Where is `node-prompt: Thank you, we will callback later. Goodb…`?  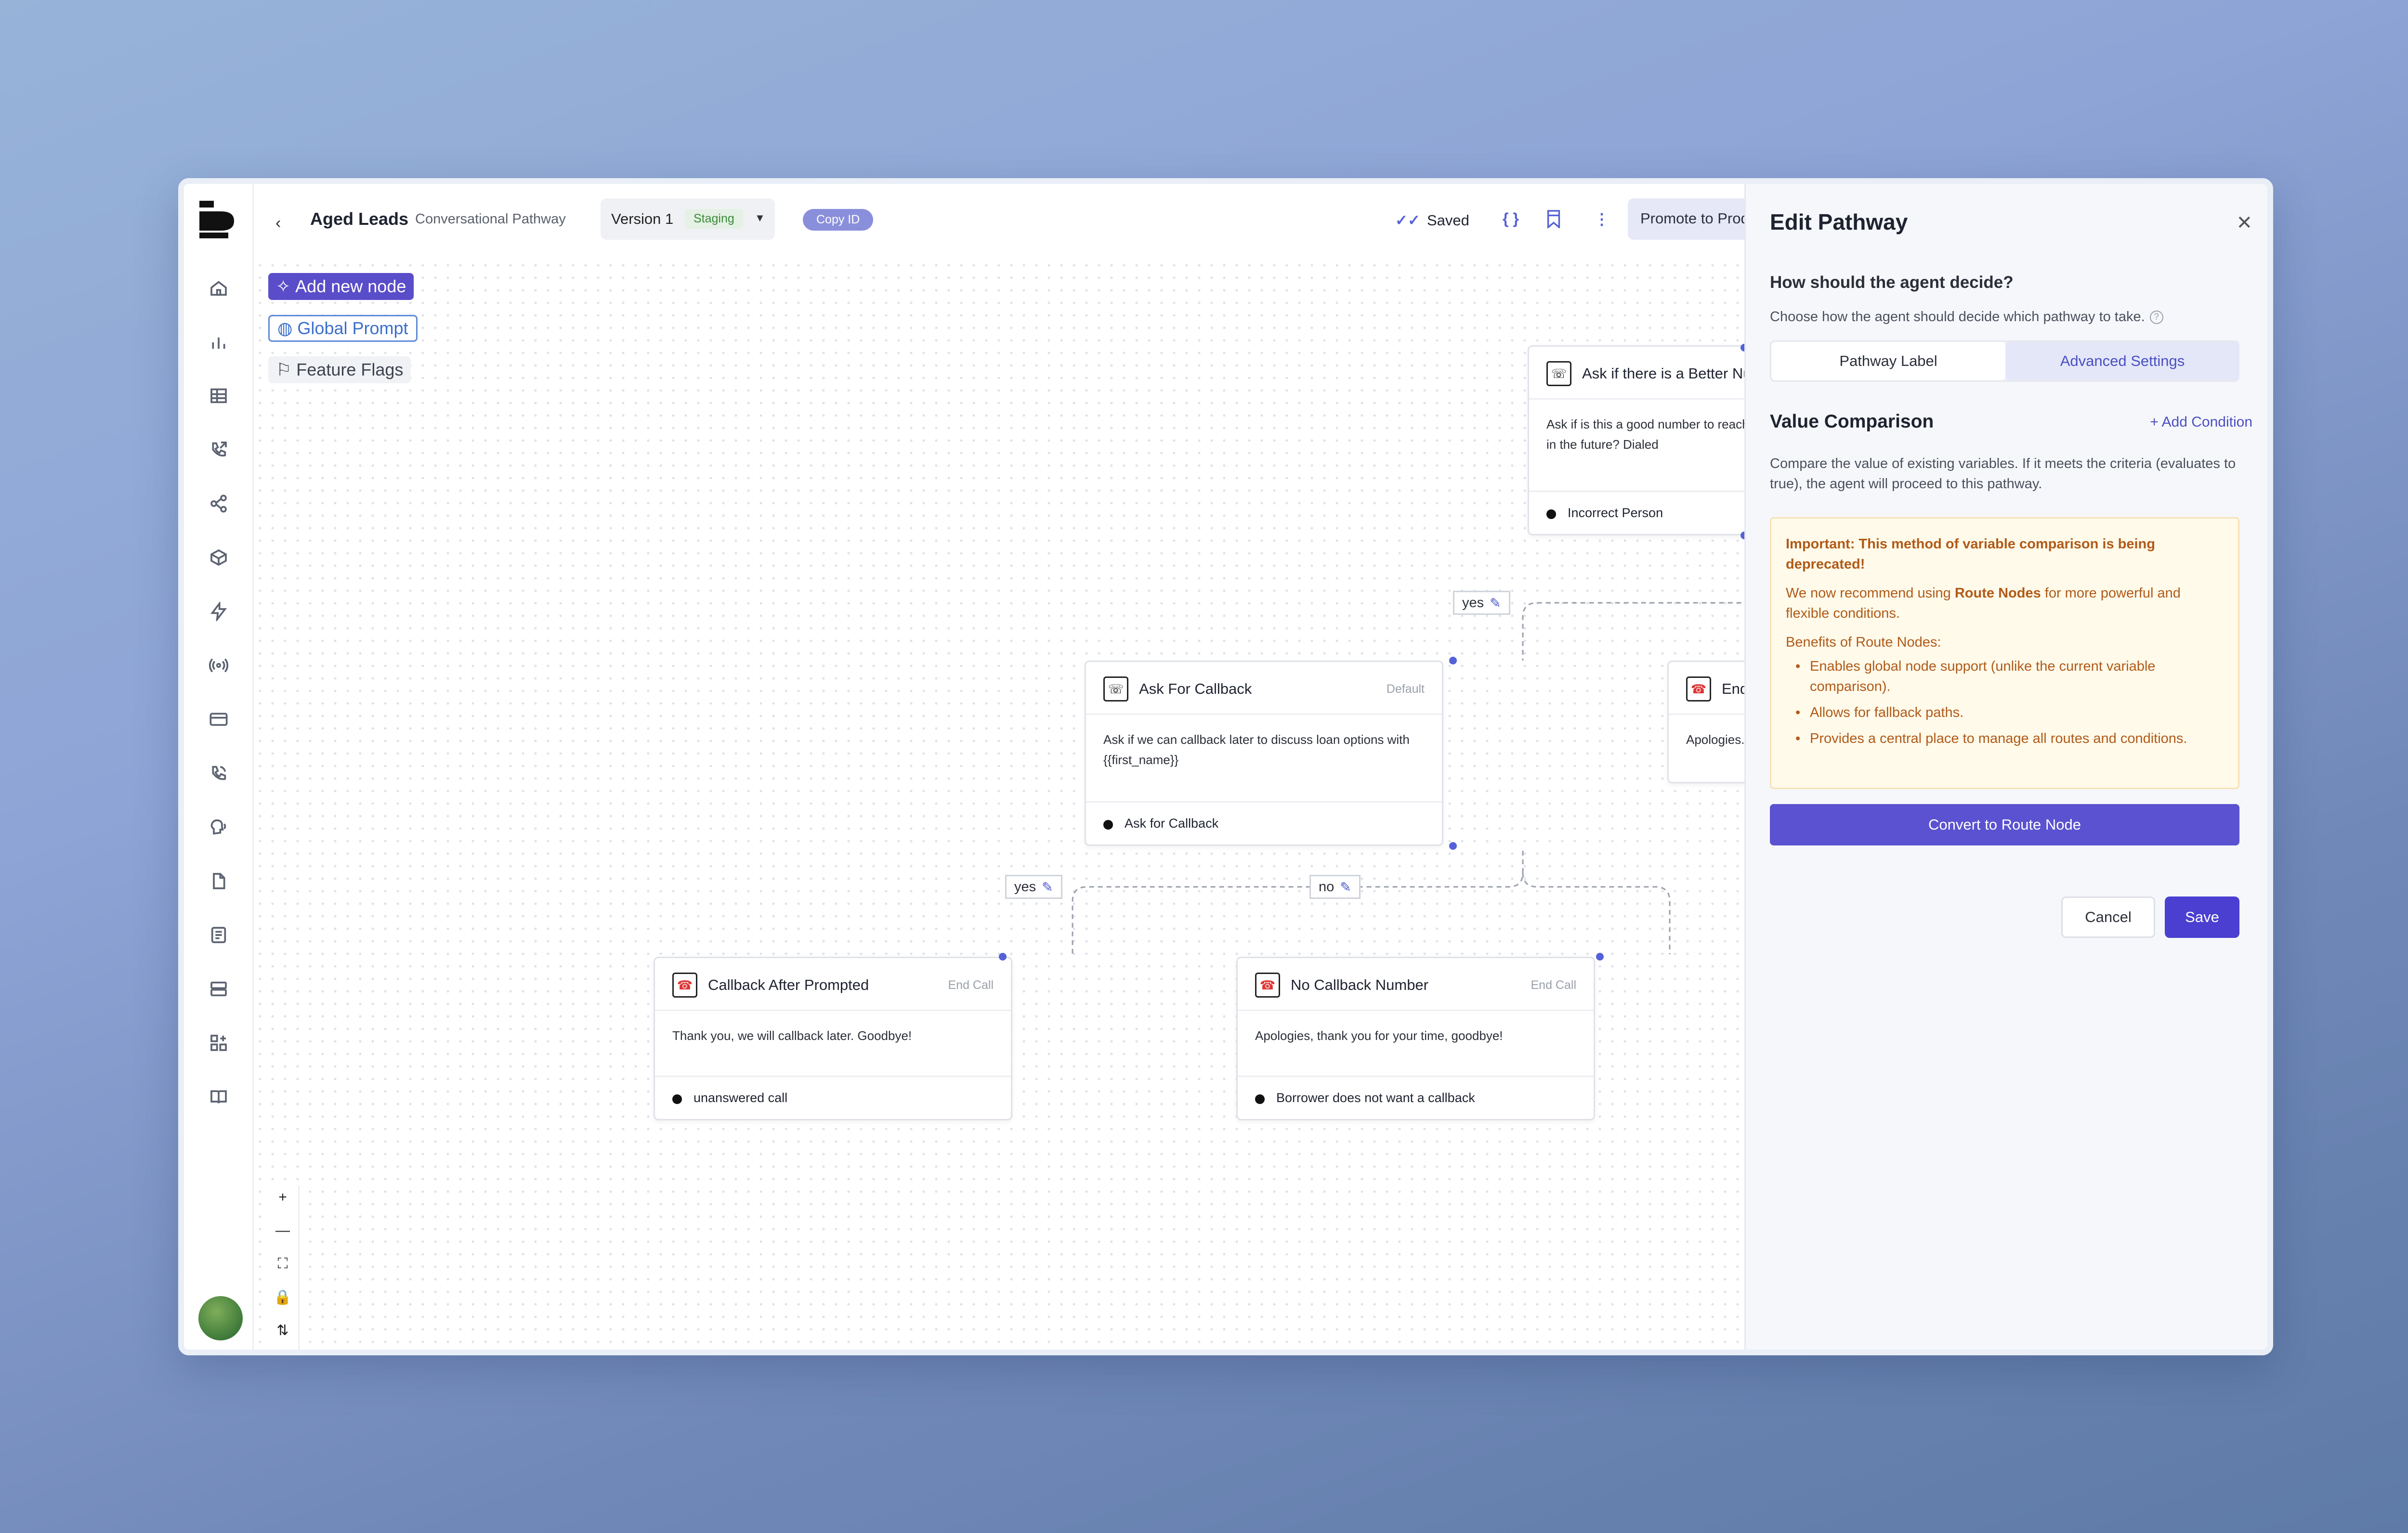
node-prompt: Thank you, we will callback later. Goodb… is located at coordinates (792, 1035).